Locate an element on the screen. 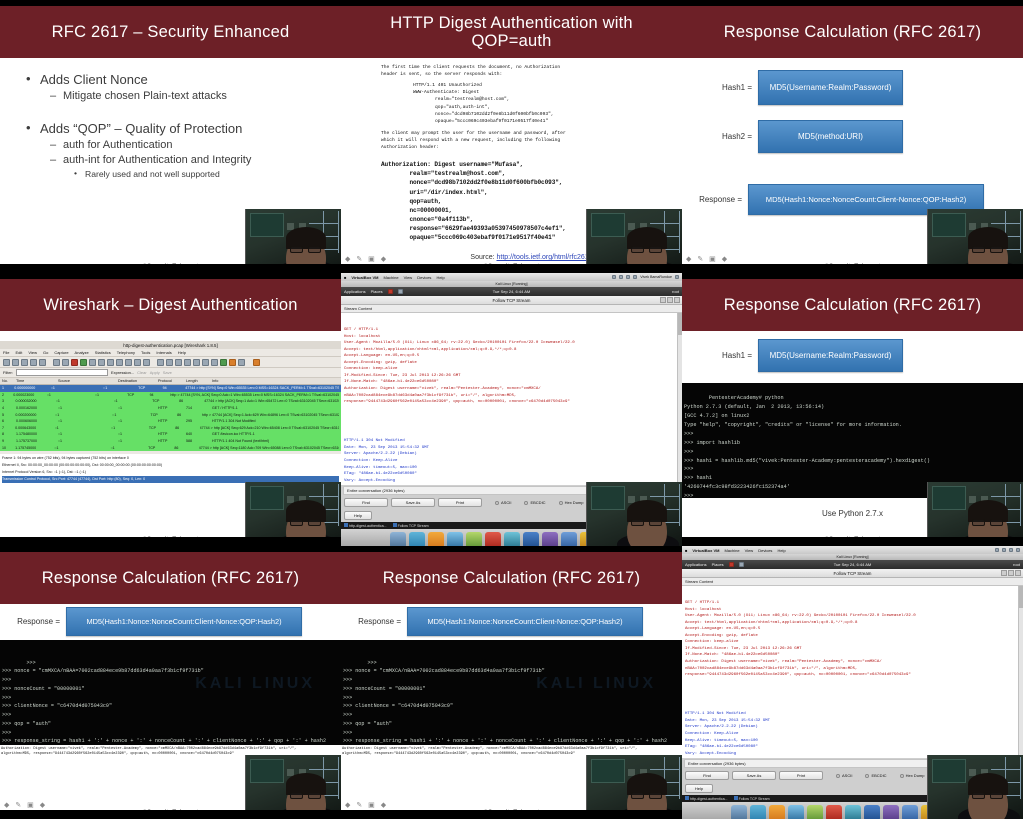  zoom-out-icon is located at coordinates (187, 362).